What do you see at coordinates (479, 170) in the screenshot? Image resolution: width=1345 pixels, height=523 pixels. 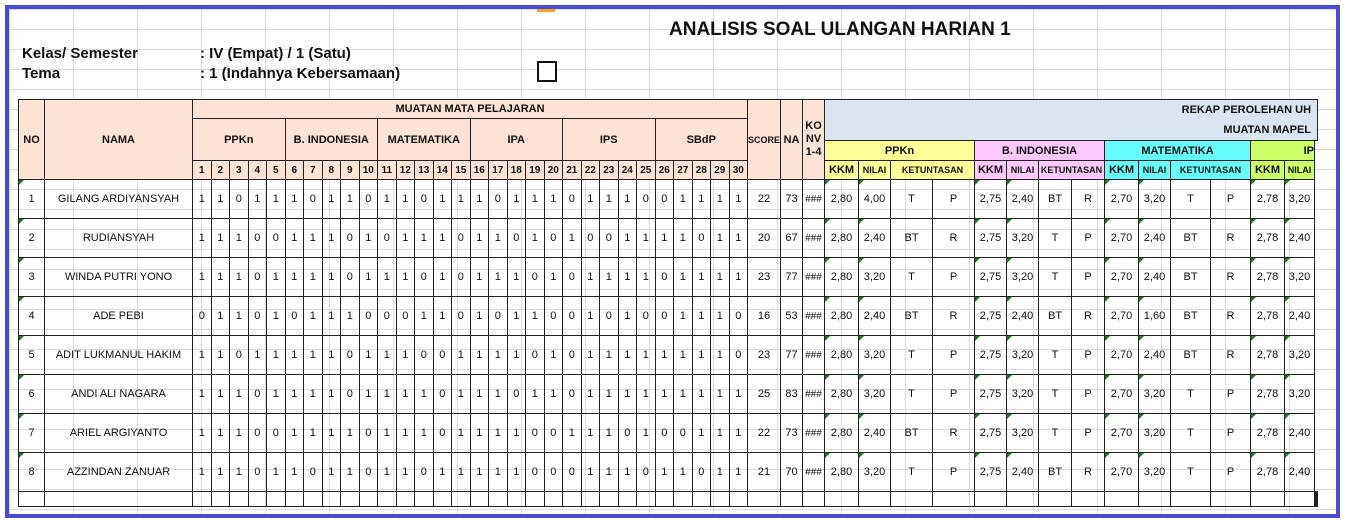 I see `header-question-number: 16` at bounding box center [479, 170].